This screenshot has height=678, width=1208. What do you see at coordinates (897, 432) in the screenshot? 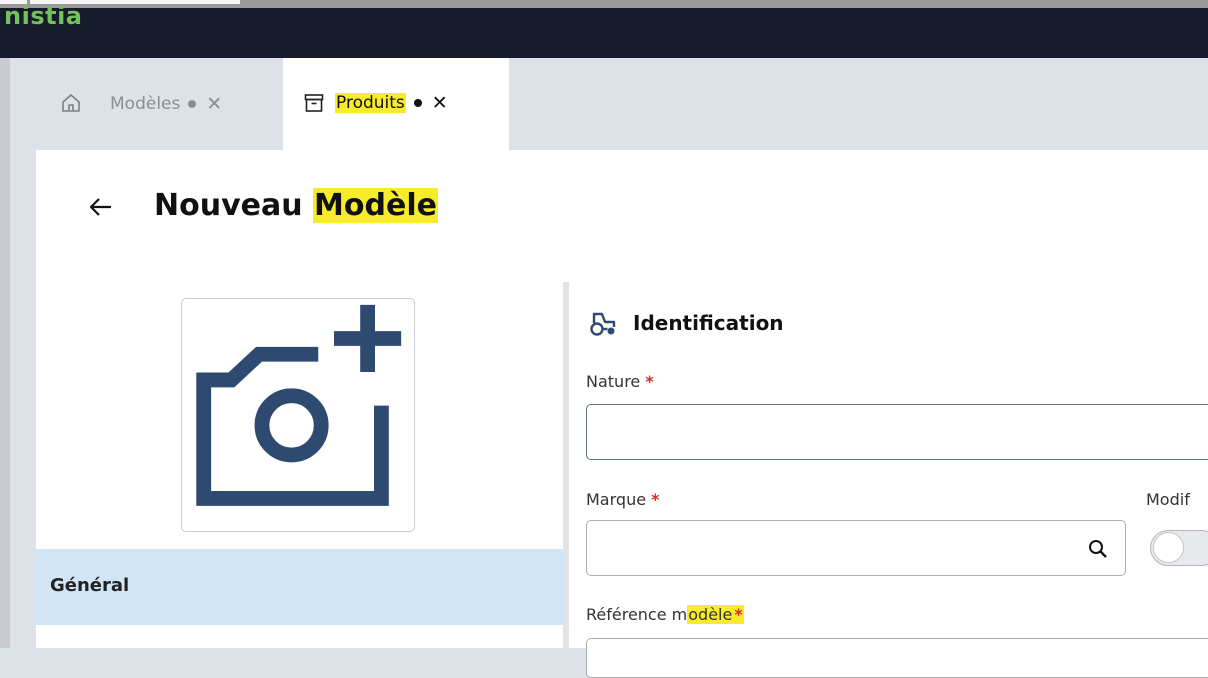
I see `nature-field` at bounding box center [897, 432].